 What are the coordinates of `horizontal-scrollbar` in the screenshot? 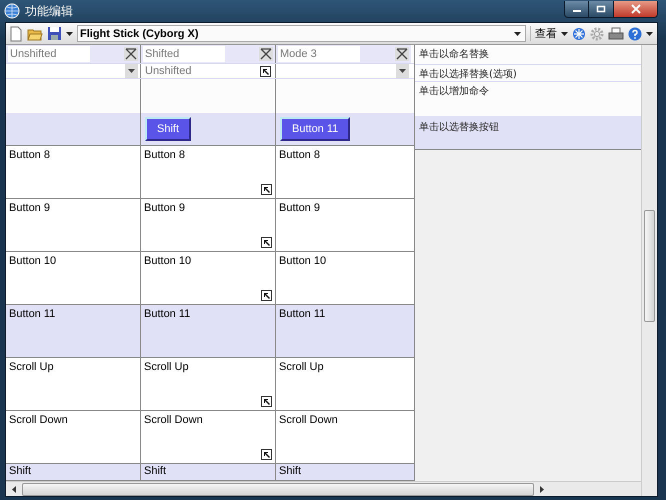 It's located at (323, 488).